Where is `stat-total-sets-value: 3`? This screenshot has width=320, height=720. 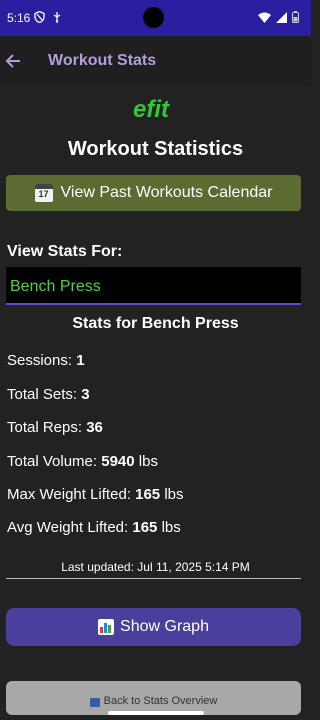
stat-total-sets-value: 3 is located at coordinates (85, 394).